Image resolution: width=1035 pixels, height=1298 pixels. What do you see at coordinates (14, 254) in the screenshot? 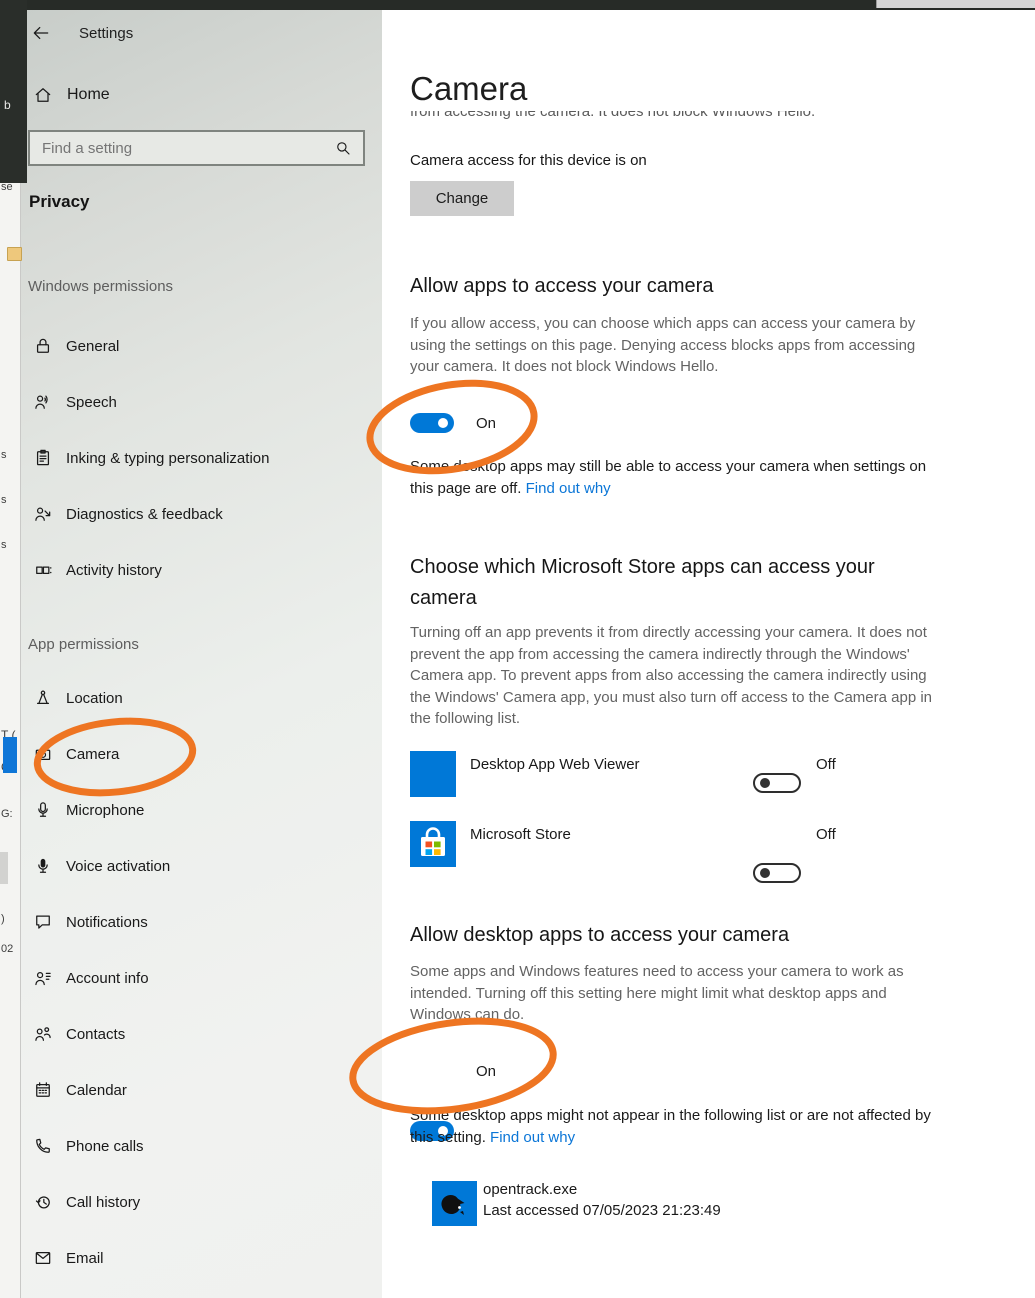
I see `folder-icon` at bounding box center [14, 254].